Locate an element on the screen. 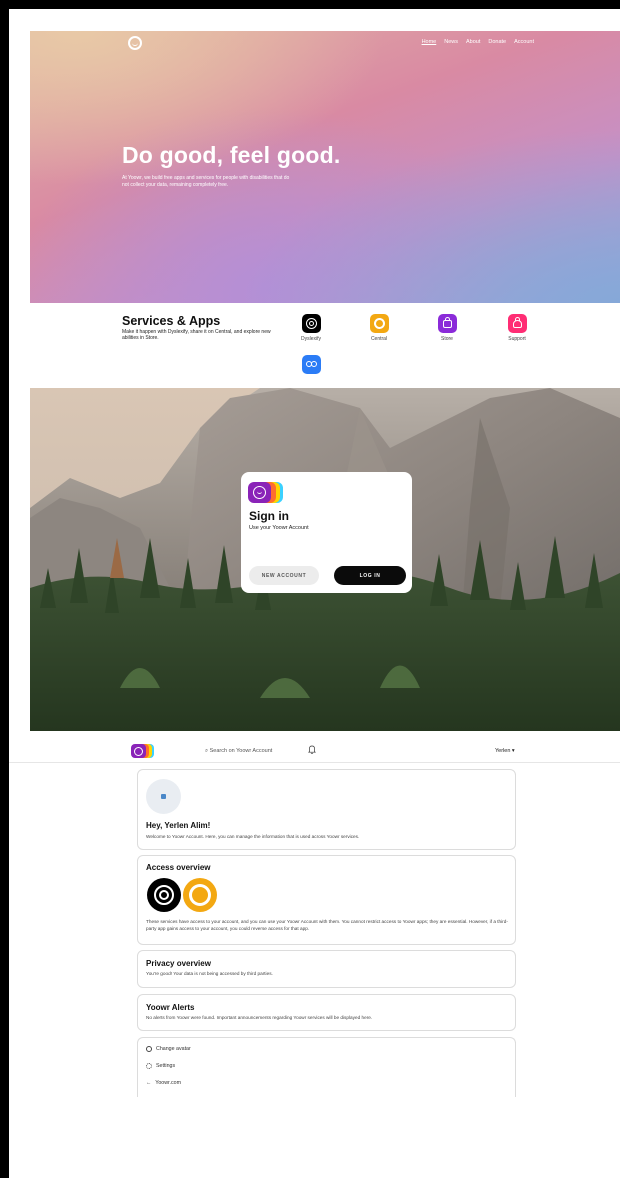 This screenshot has height=1178, width=620. app-store: Store is located at coordinates (447, 328).